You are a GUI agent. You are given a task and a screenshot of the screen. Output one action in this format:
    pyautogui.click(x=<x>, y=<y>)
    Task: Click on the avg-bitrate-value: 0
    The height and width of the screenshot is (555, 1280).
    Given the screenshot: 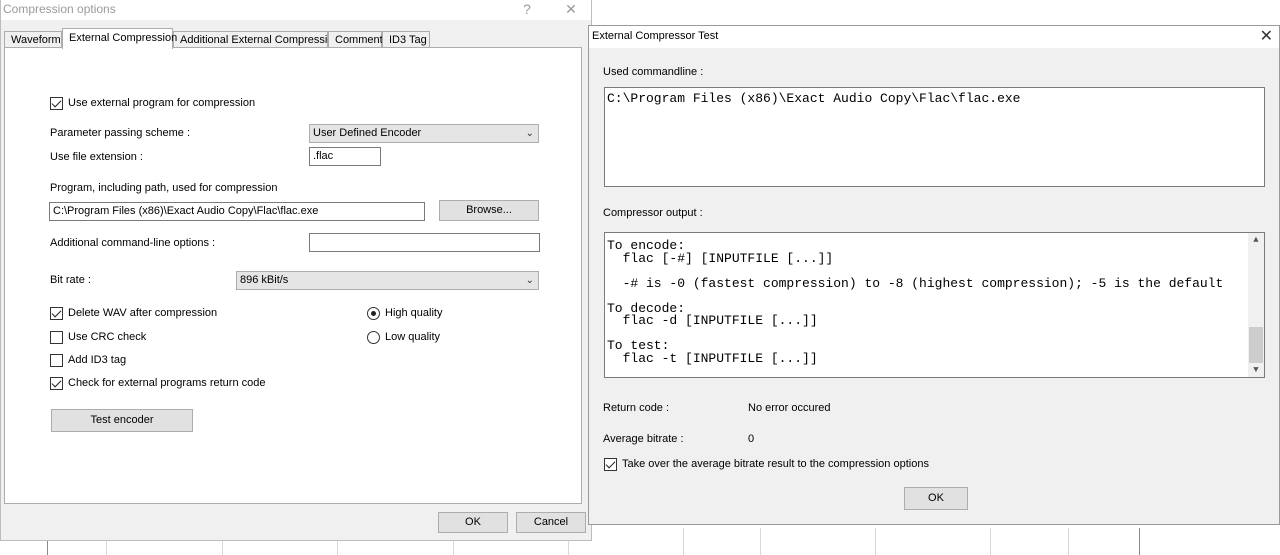 What is the action you would take?
    pyautogui.click(x=751, y=439)
    